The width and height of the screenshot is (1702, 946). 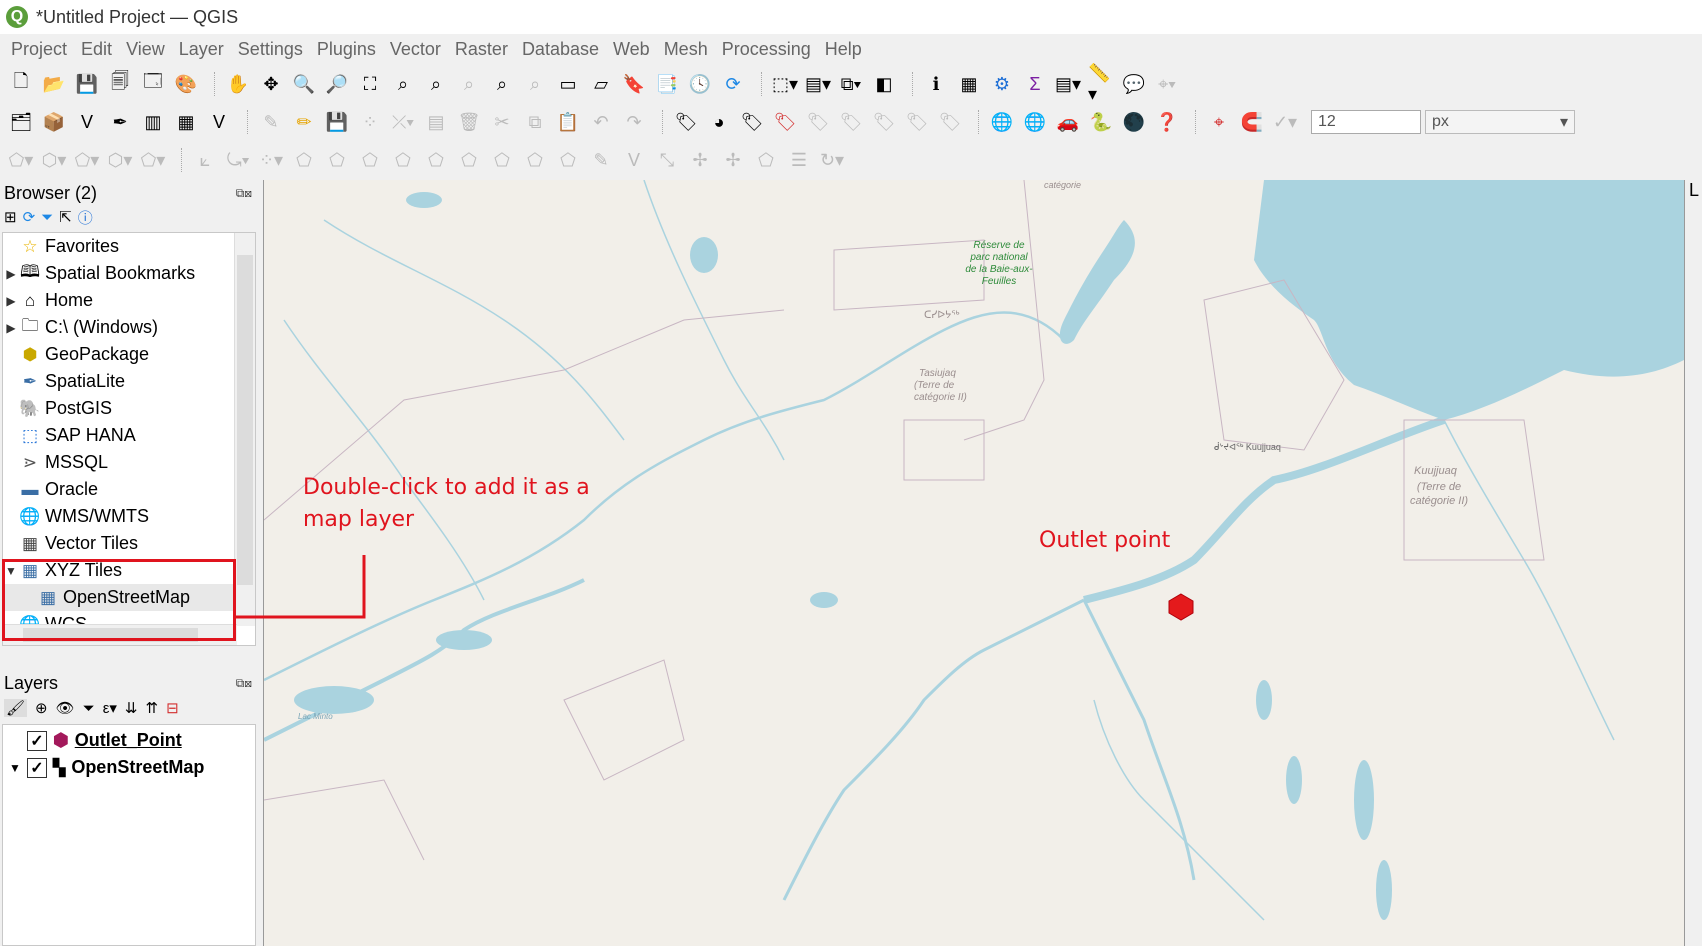 I want to click on pan-map-icon: ✋, so click(x=238, y=84).